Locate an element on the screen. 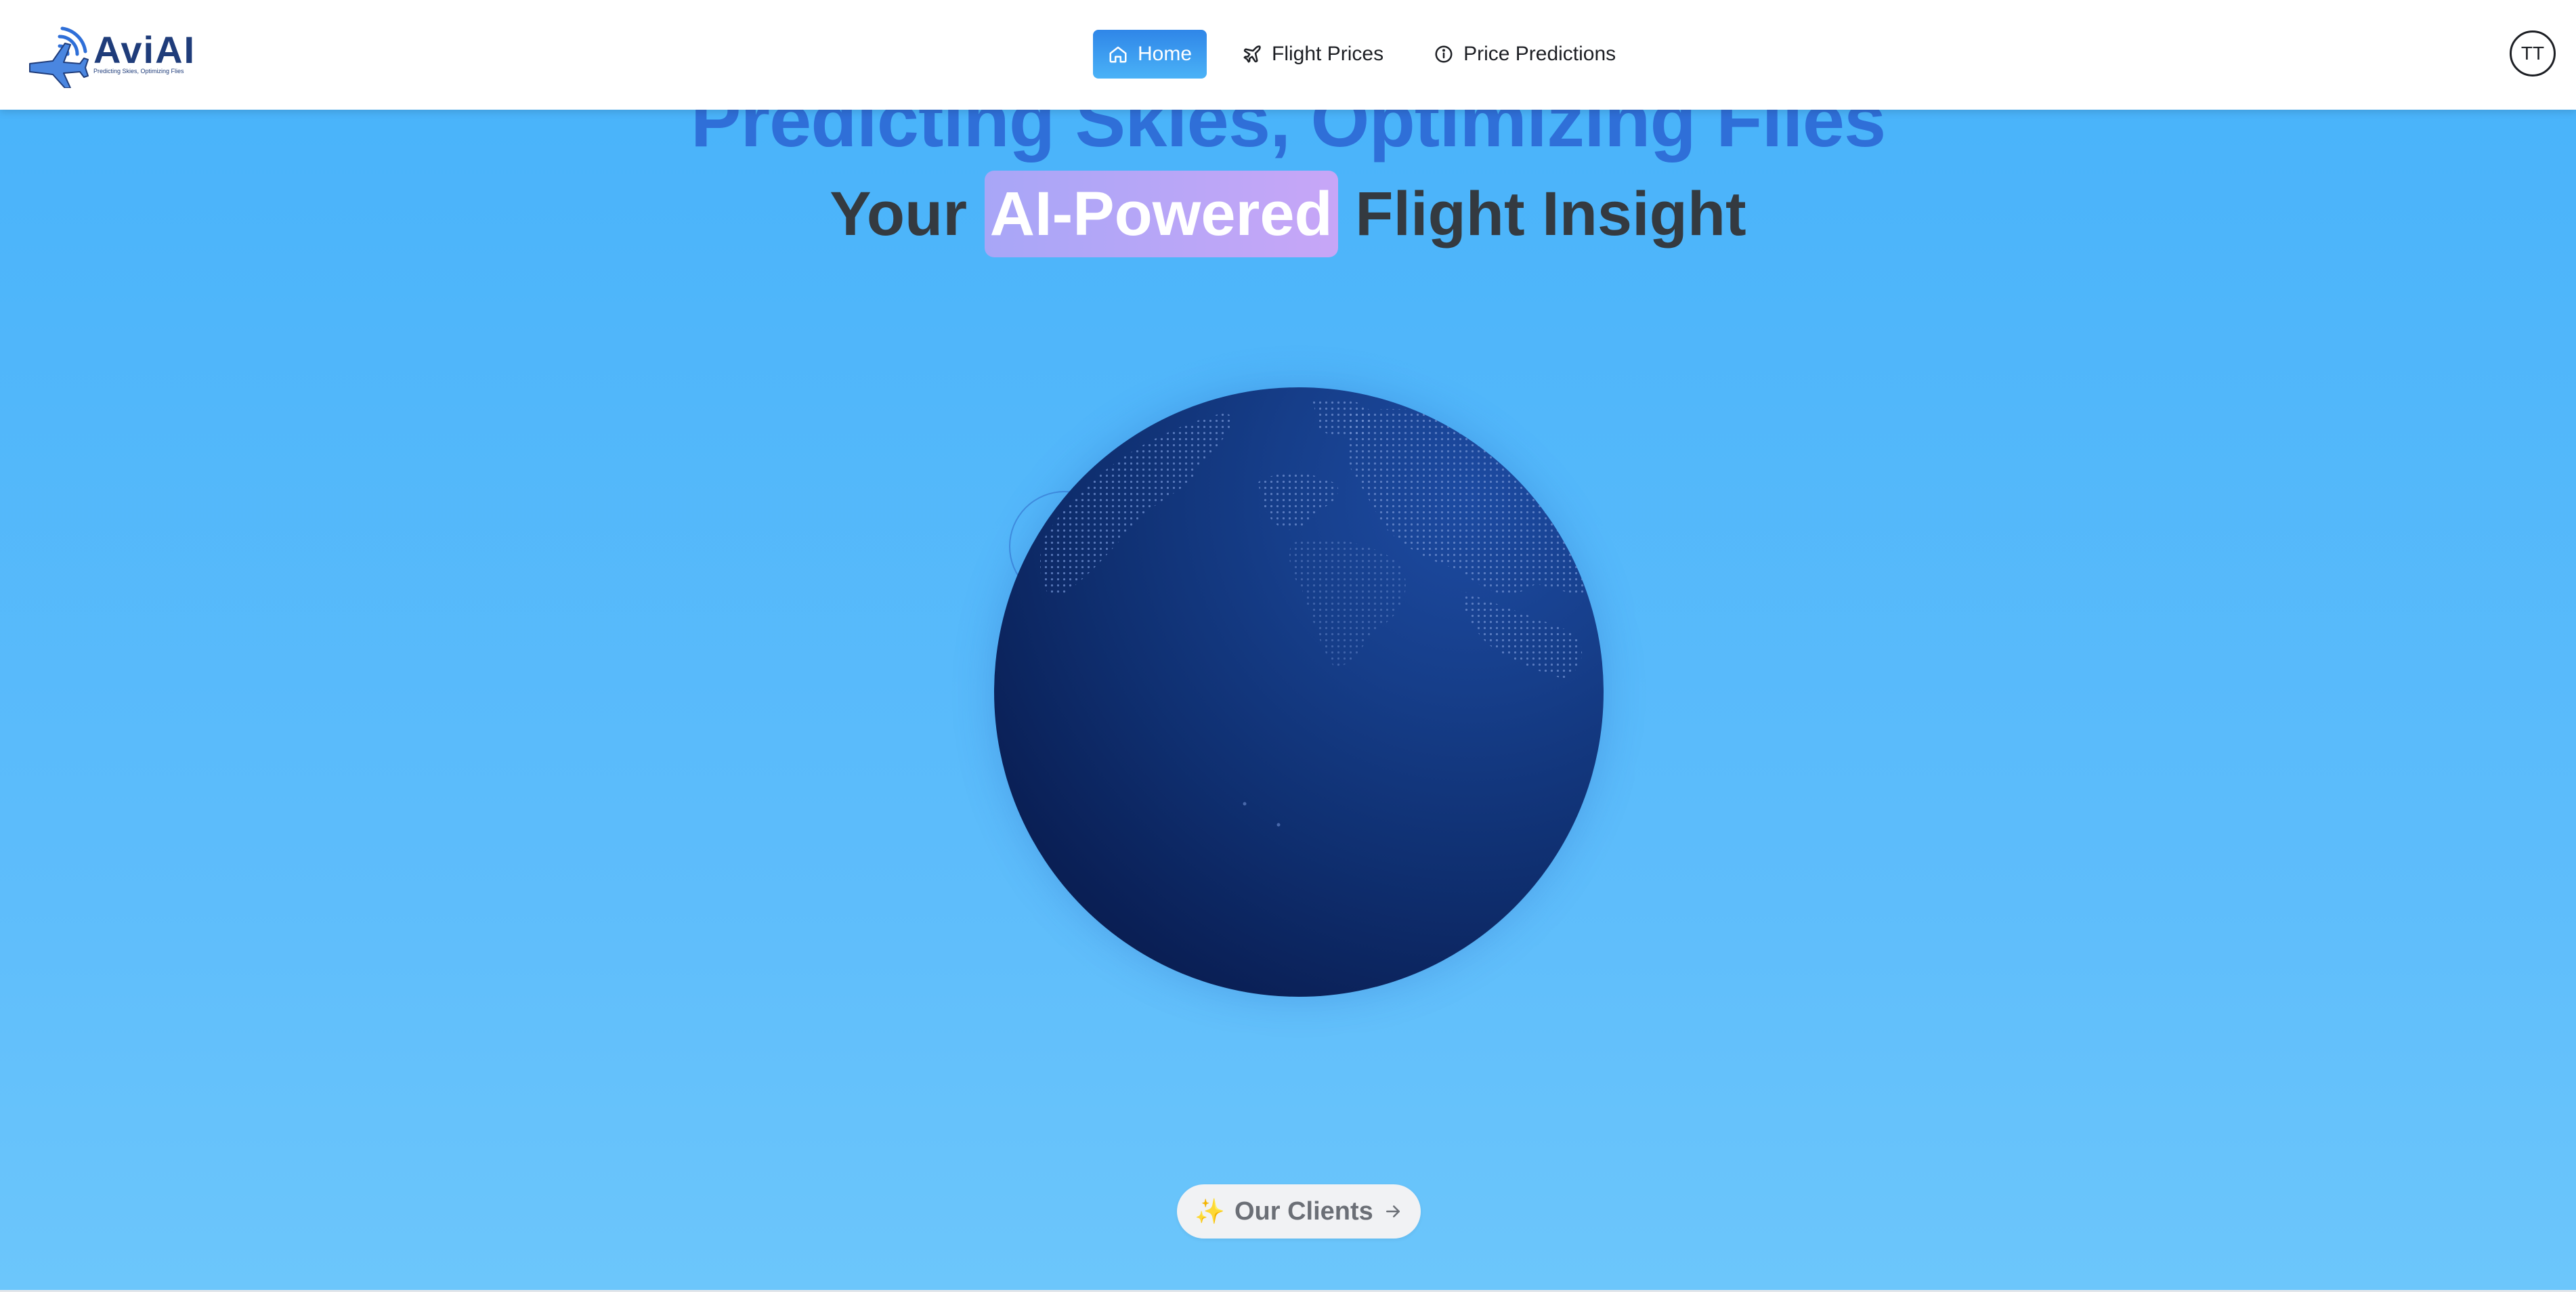 This screenshot has width=2576, height=1292. our-clients-button: ✨ Our Clients is located at coordinates (1299, 1211).